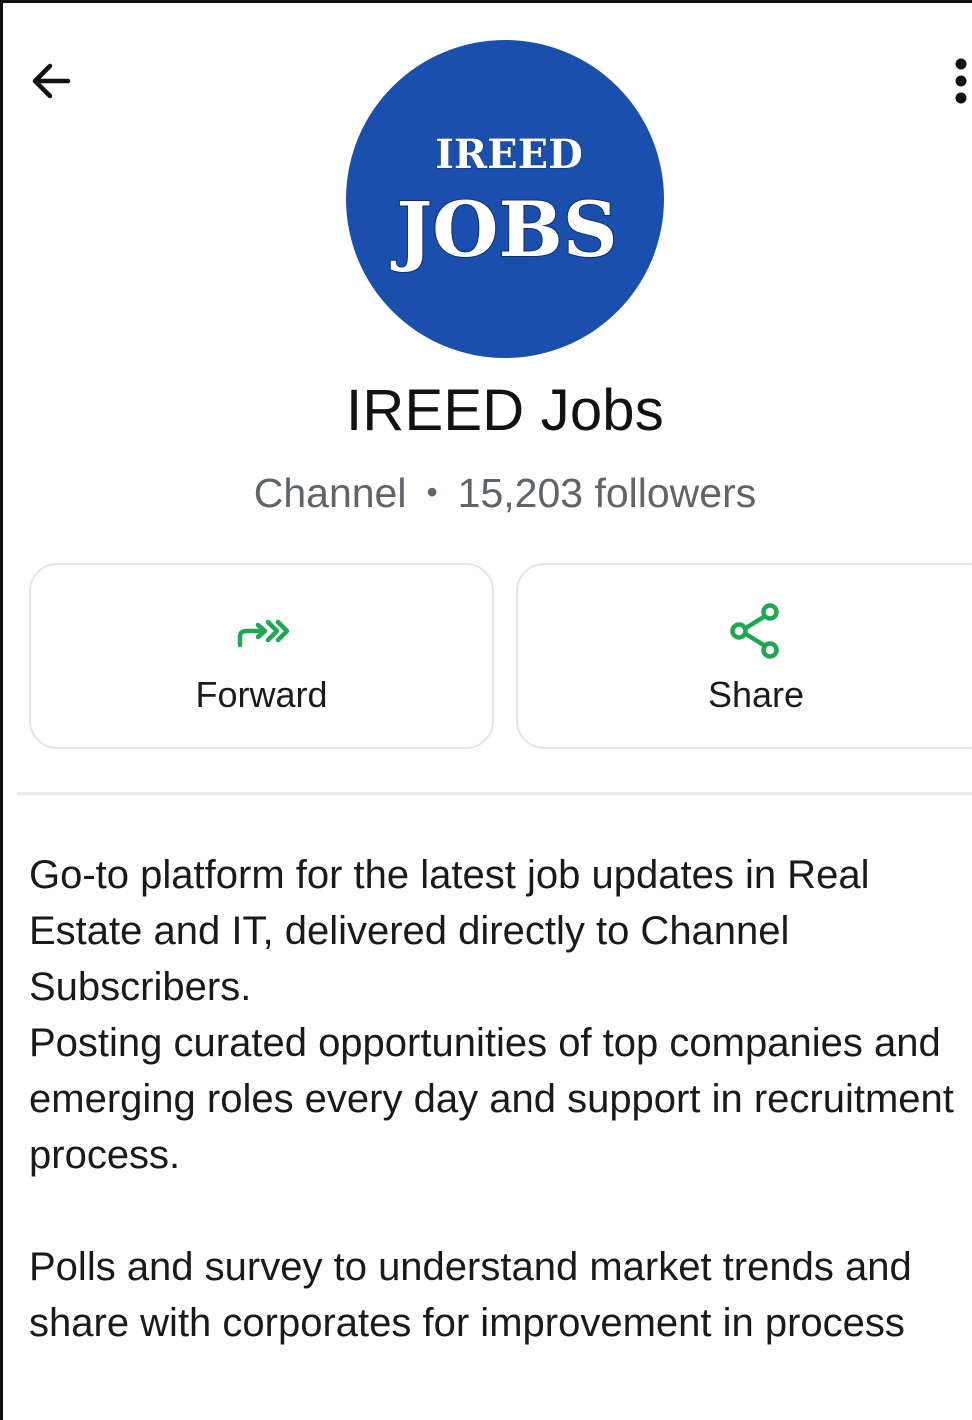  I want to click on more-options-button, so click(960, 81).